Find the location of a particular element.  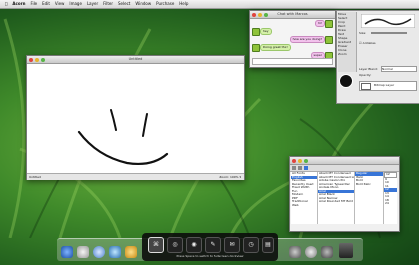

color-icon is located at coordinates (306, 168).